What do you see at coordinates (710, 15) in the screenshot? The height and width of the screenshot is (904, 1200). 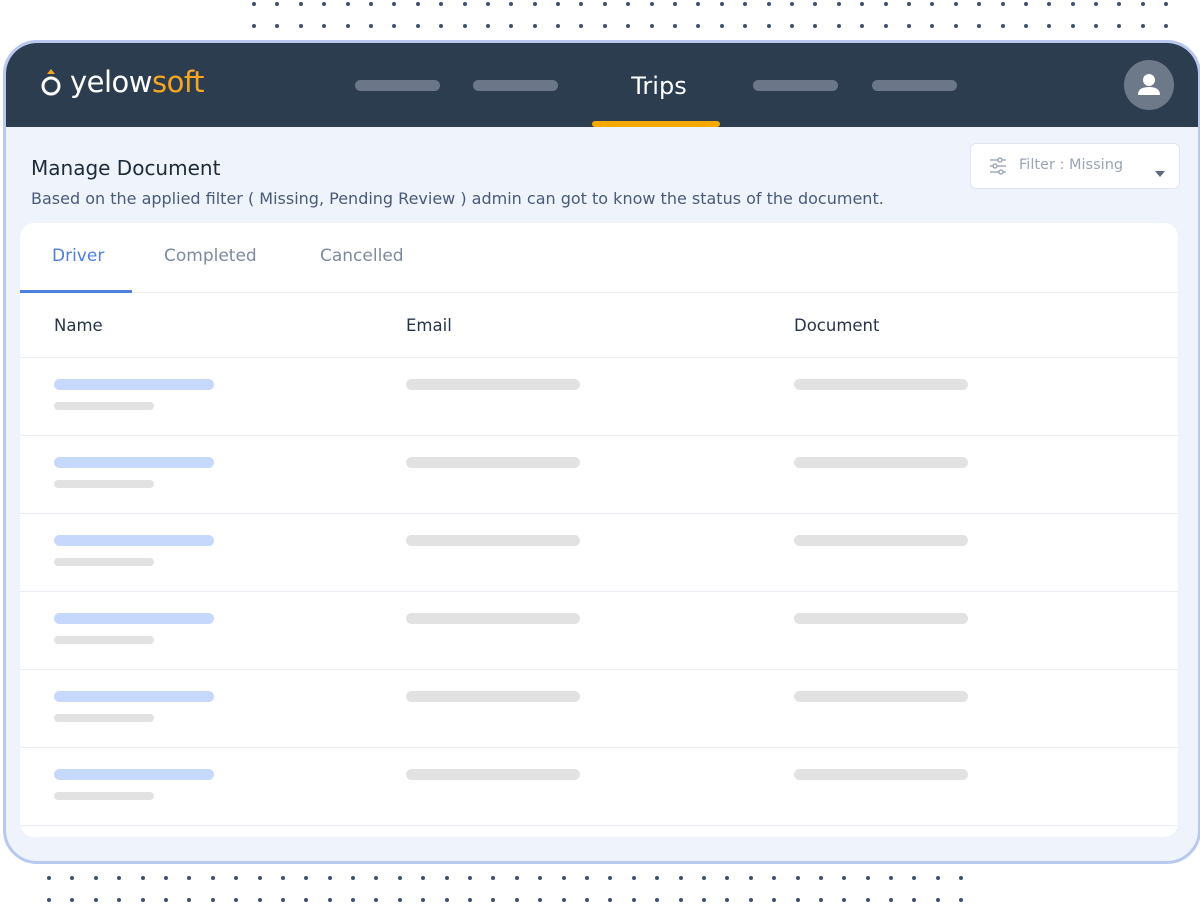 I see `dot-pattern-top` at bounding box center [710, 15].